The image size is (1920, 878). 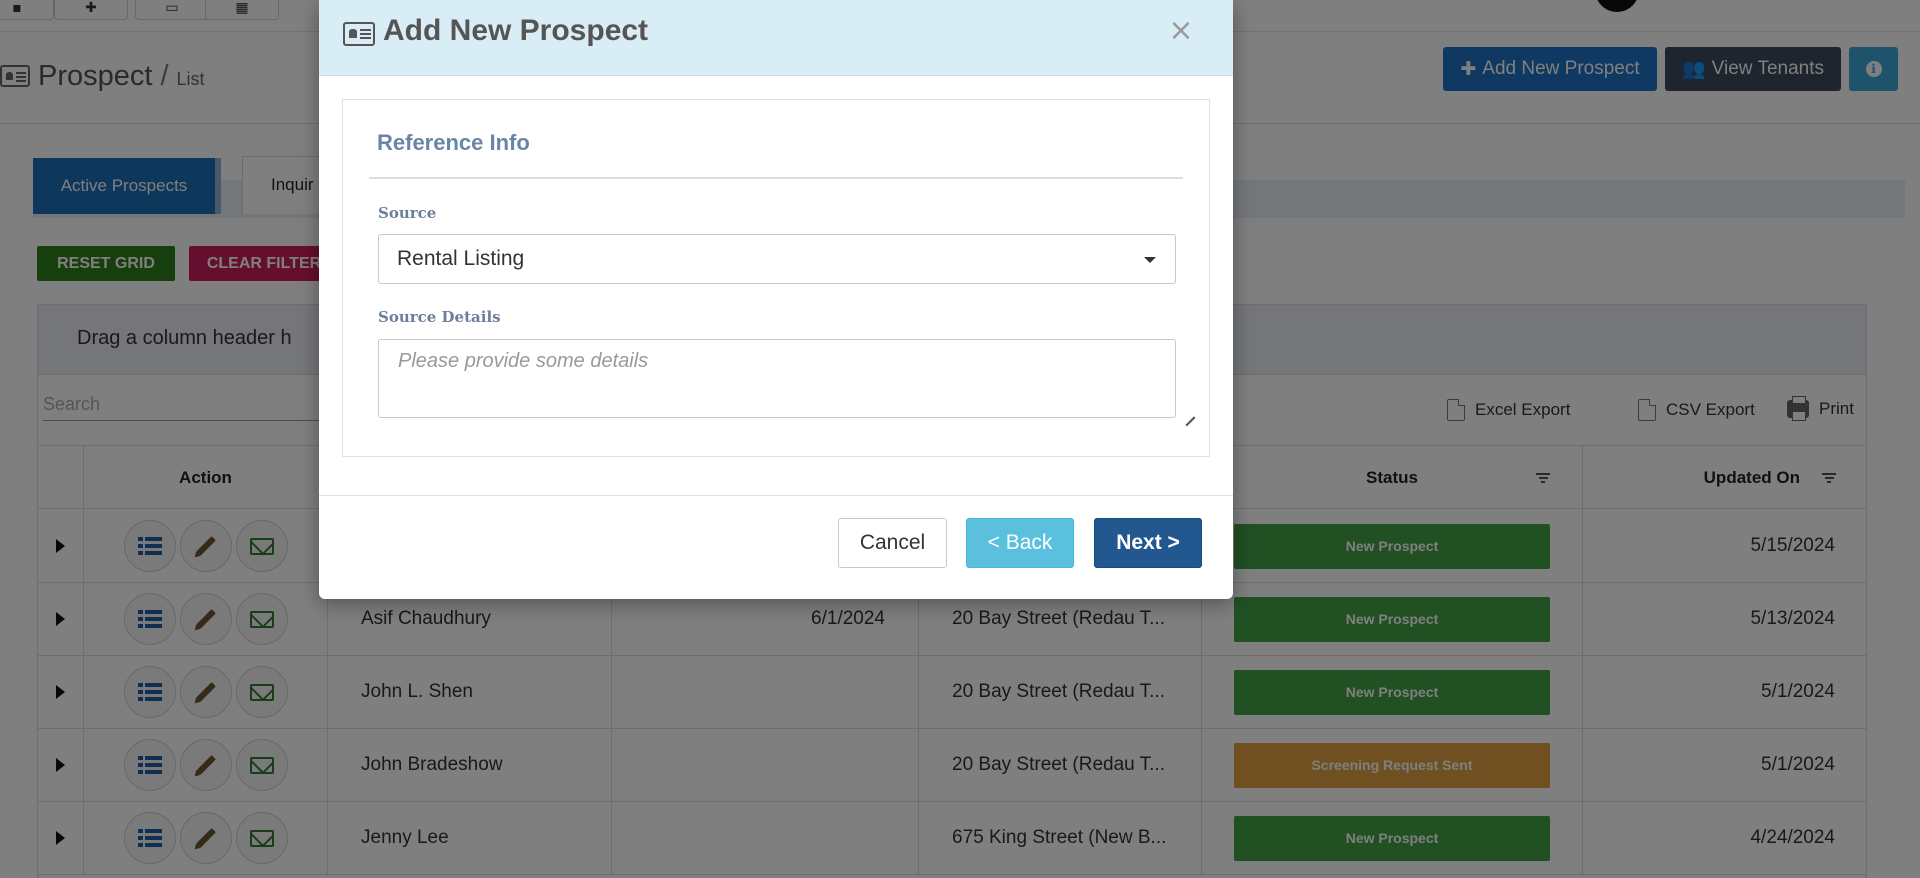 What do you see at coordinates (461, 258) in the screenshot?
I see `source-selected-value: Rental Listing` at bounding box center [461, 258].